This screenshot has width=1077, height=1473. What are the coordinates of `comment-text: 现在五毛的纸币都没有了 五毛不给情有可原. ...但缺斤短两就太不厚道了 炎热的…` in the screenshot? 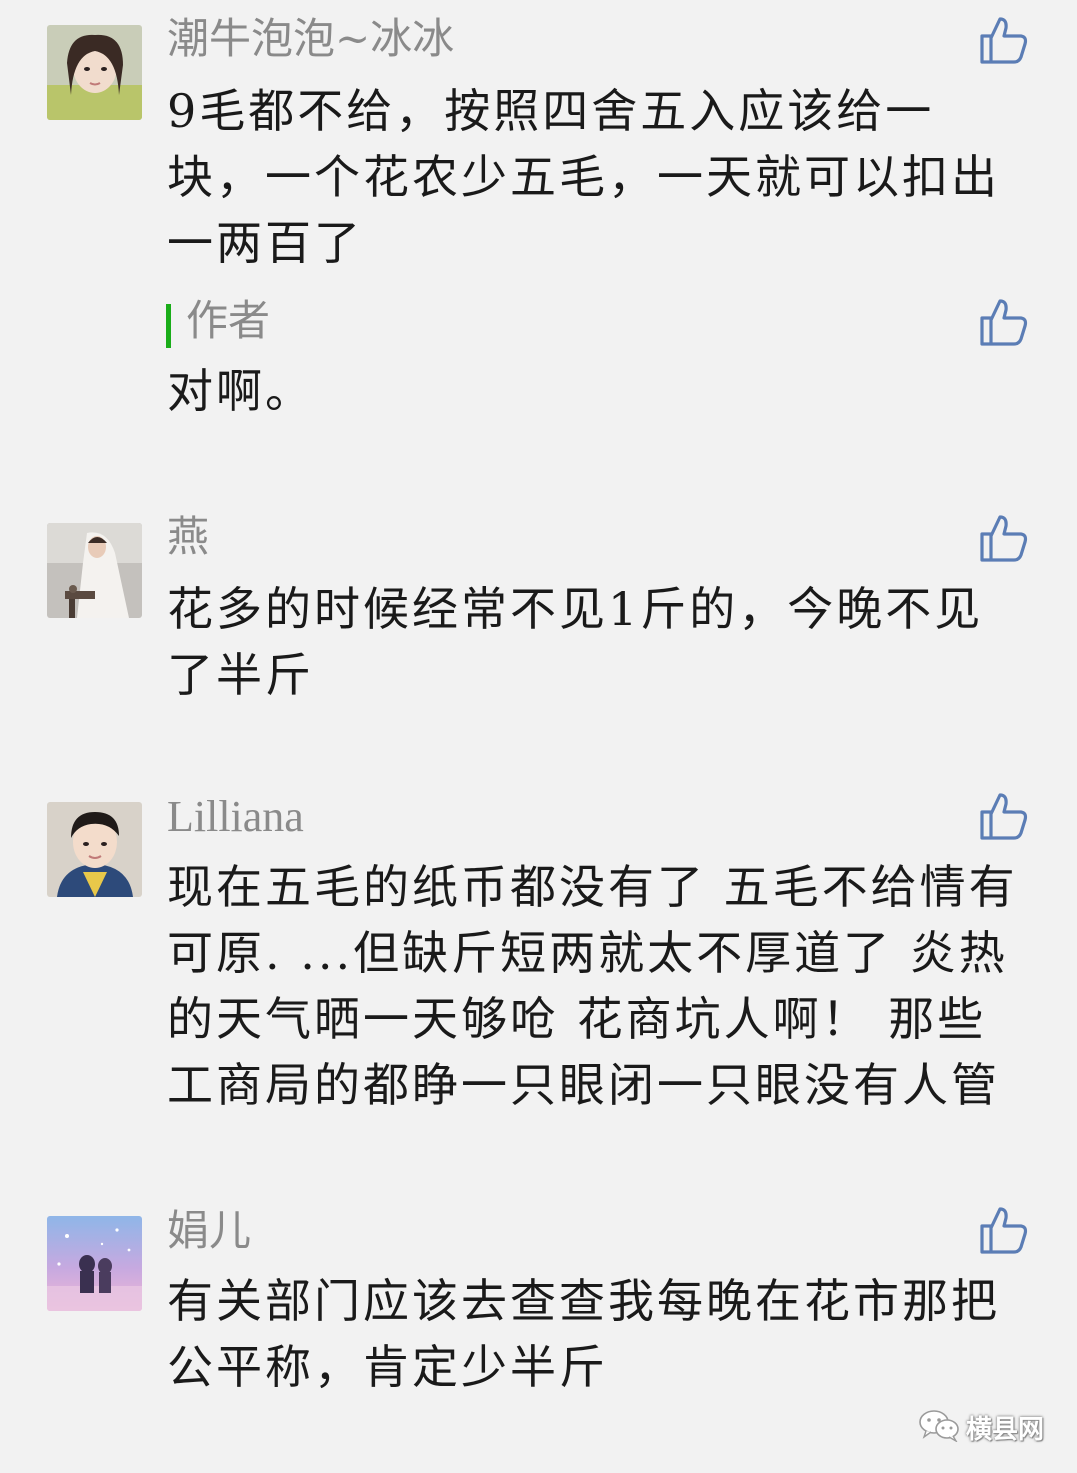 It's located at (592, 986).